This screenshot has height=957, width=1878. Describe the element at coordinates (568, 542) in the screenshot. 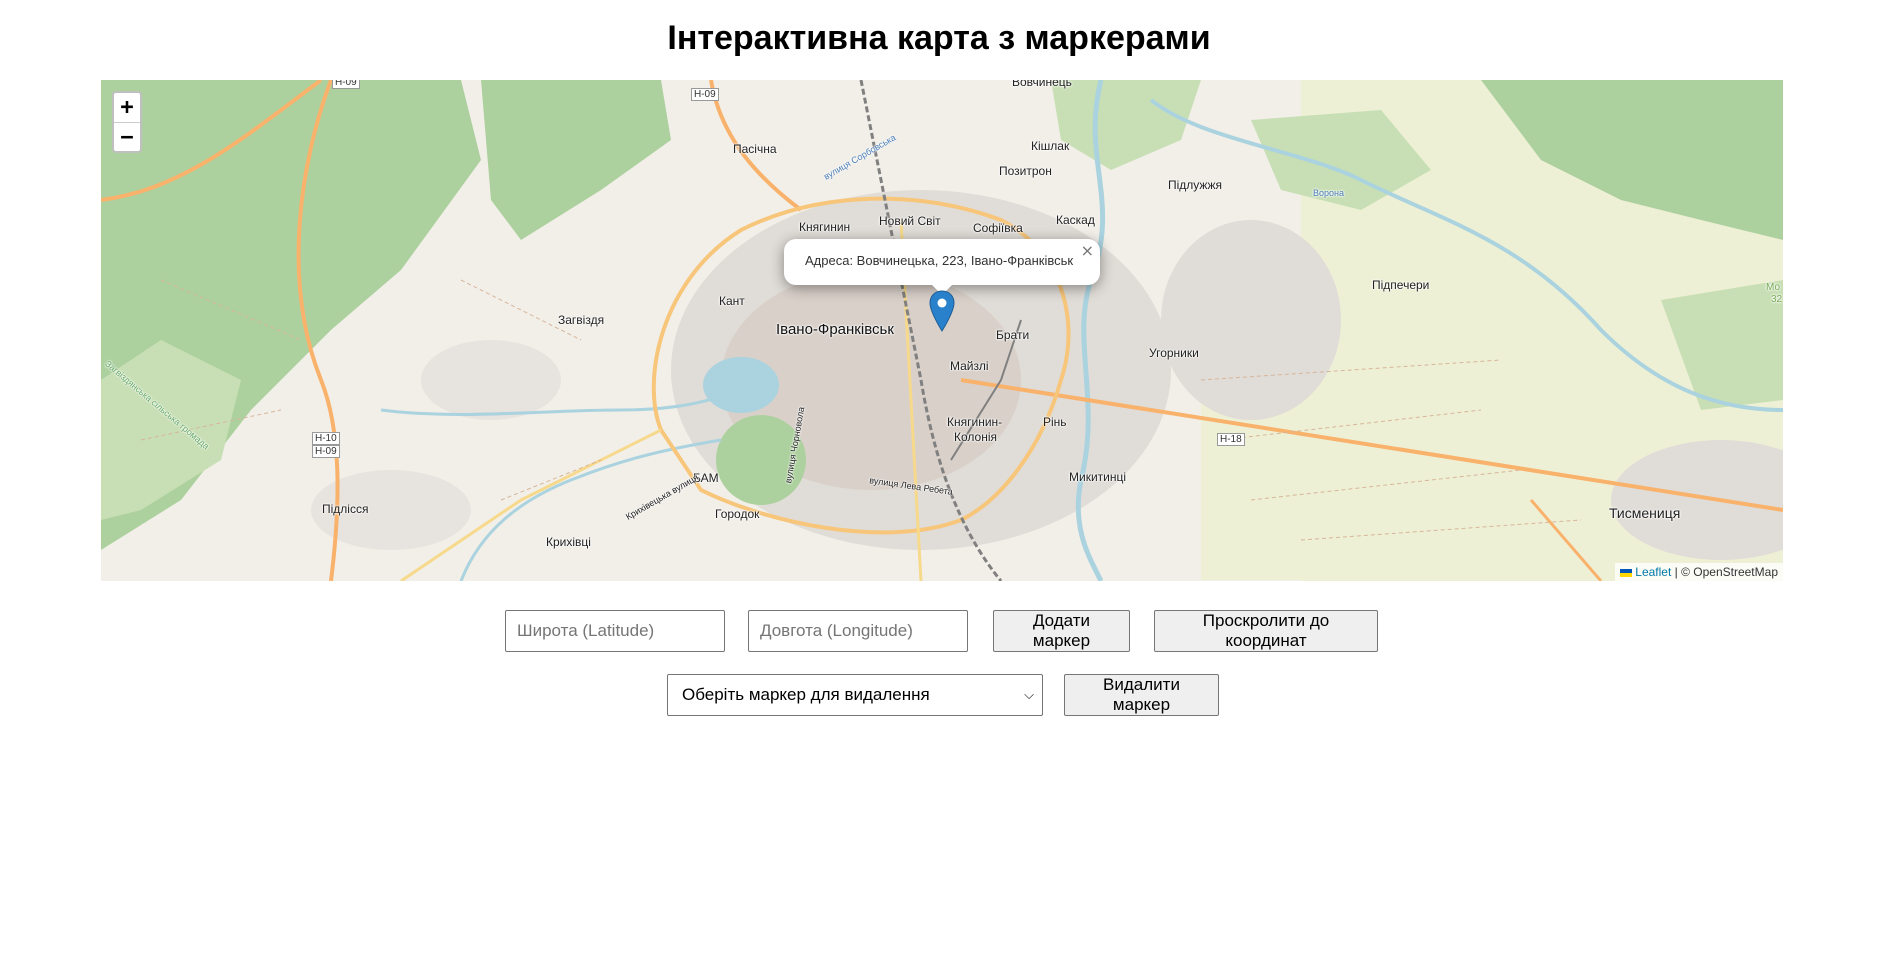

I see `place-label: Крихівці` at that location.